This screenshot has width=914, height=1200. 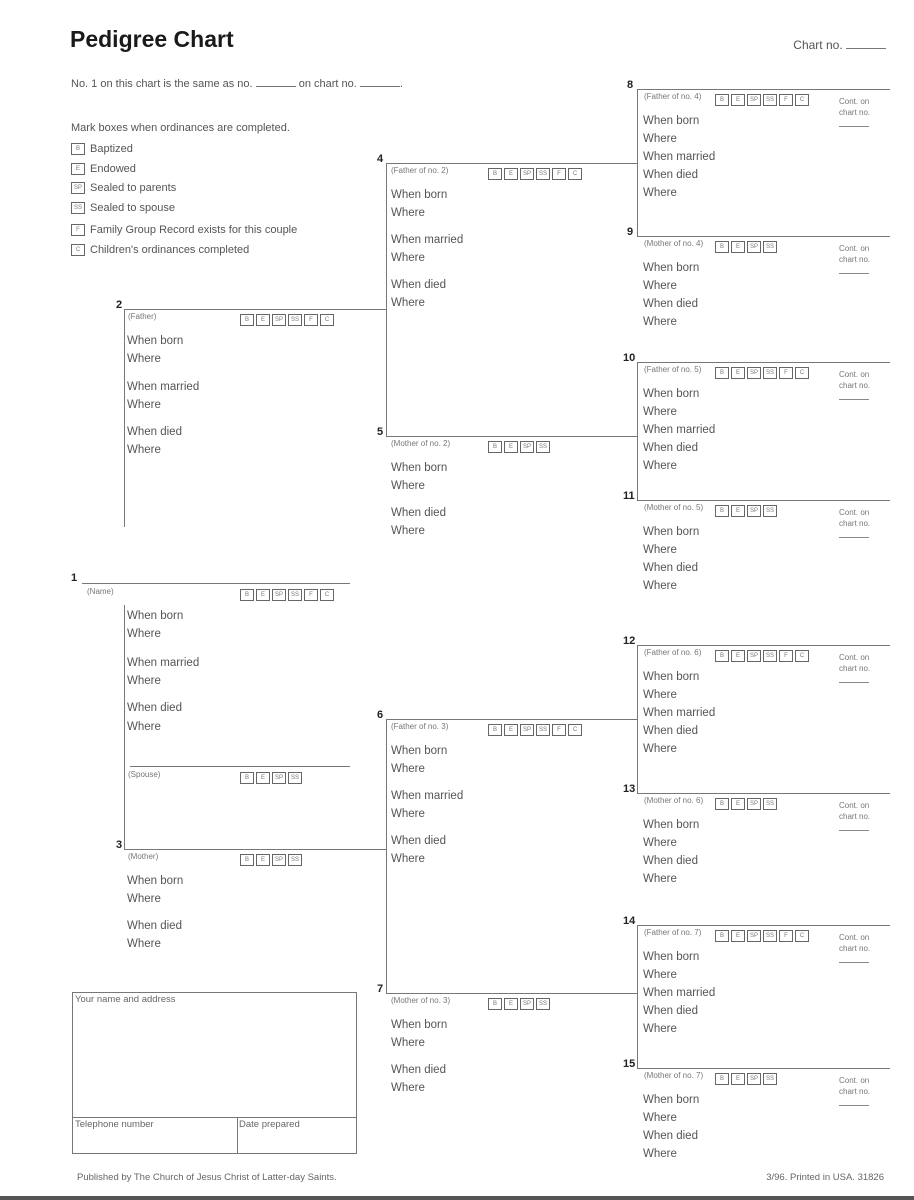 What do you see at coordinates (866, 43) in the screenshot?
I see `chart-number-field` at bounding box center [866, 43].